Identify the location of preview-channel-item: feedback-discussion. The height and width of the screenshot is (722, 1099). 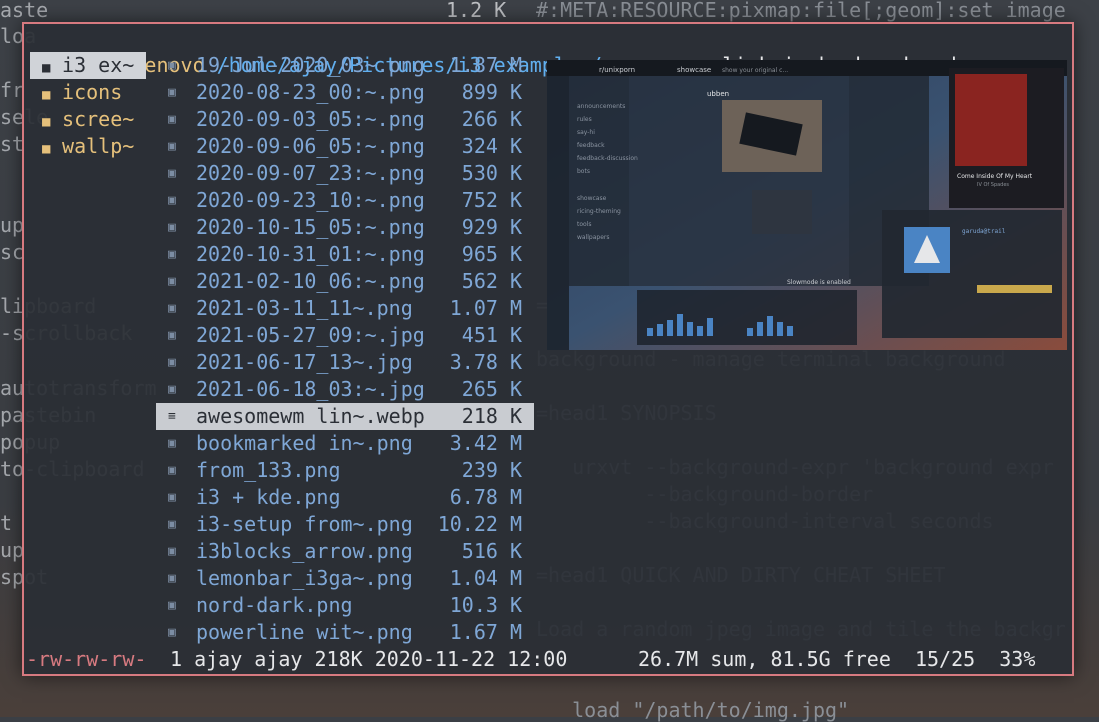
(607, 158).